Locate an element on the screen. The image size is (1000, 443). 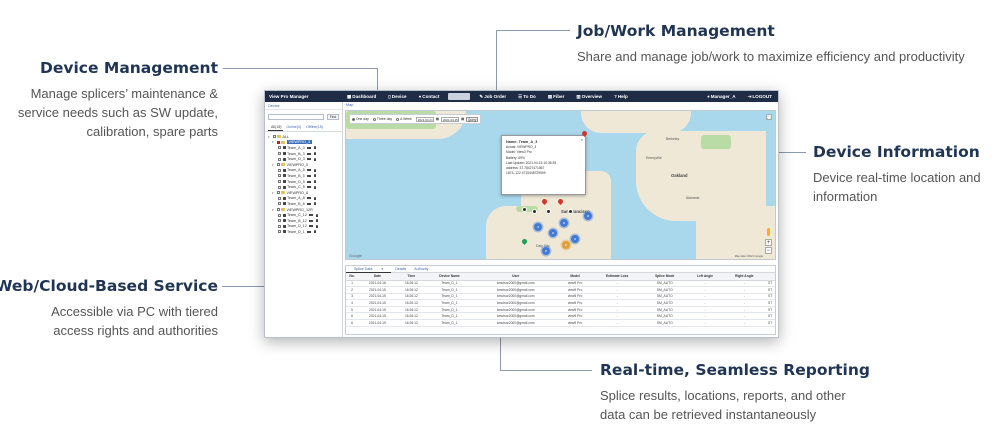
column-header: Model is located at coordinates (575, 277).